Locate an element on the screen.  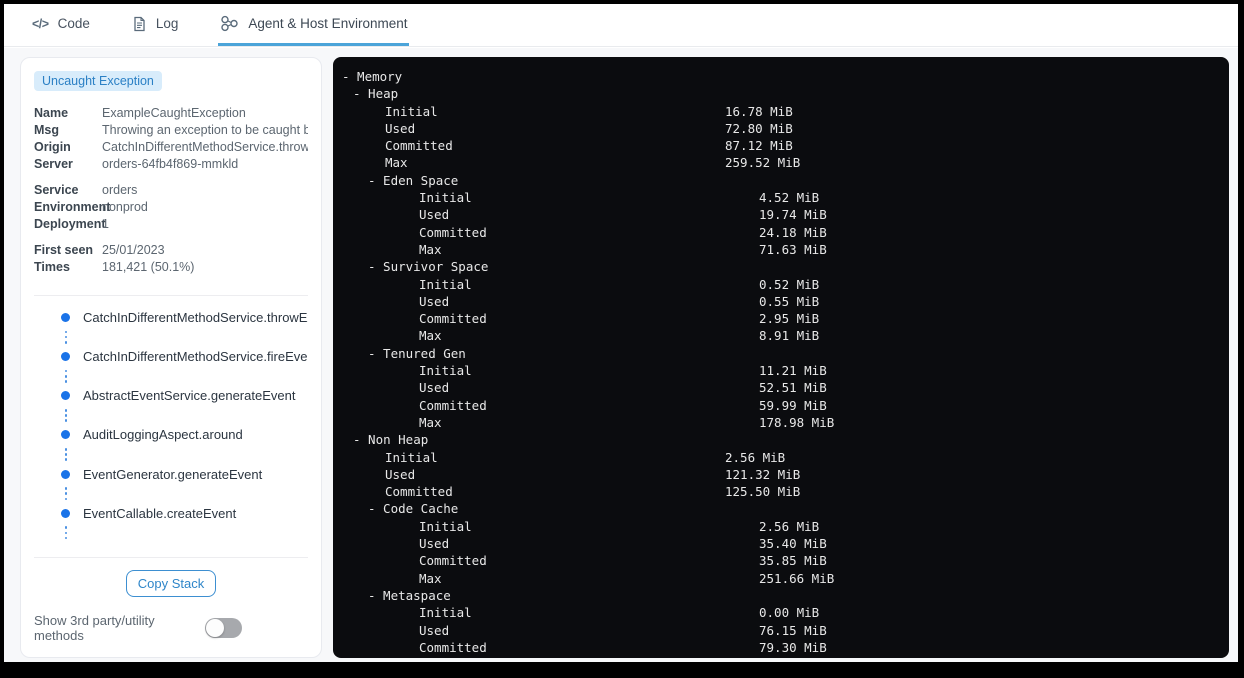
field-label: First seen is located at coordinates (64, 250).